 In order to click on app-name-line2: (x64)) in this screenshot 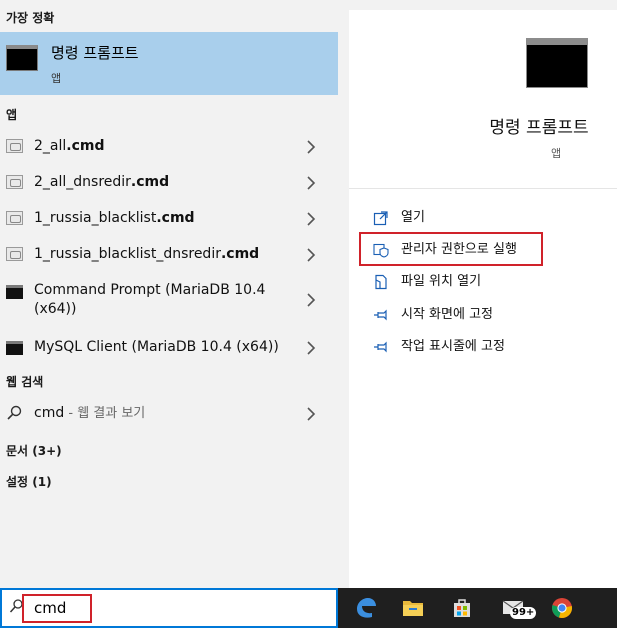, I will do `click(55, 309)`.